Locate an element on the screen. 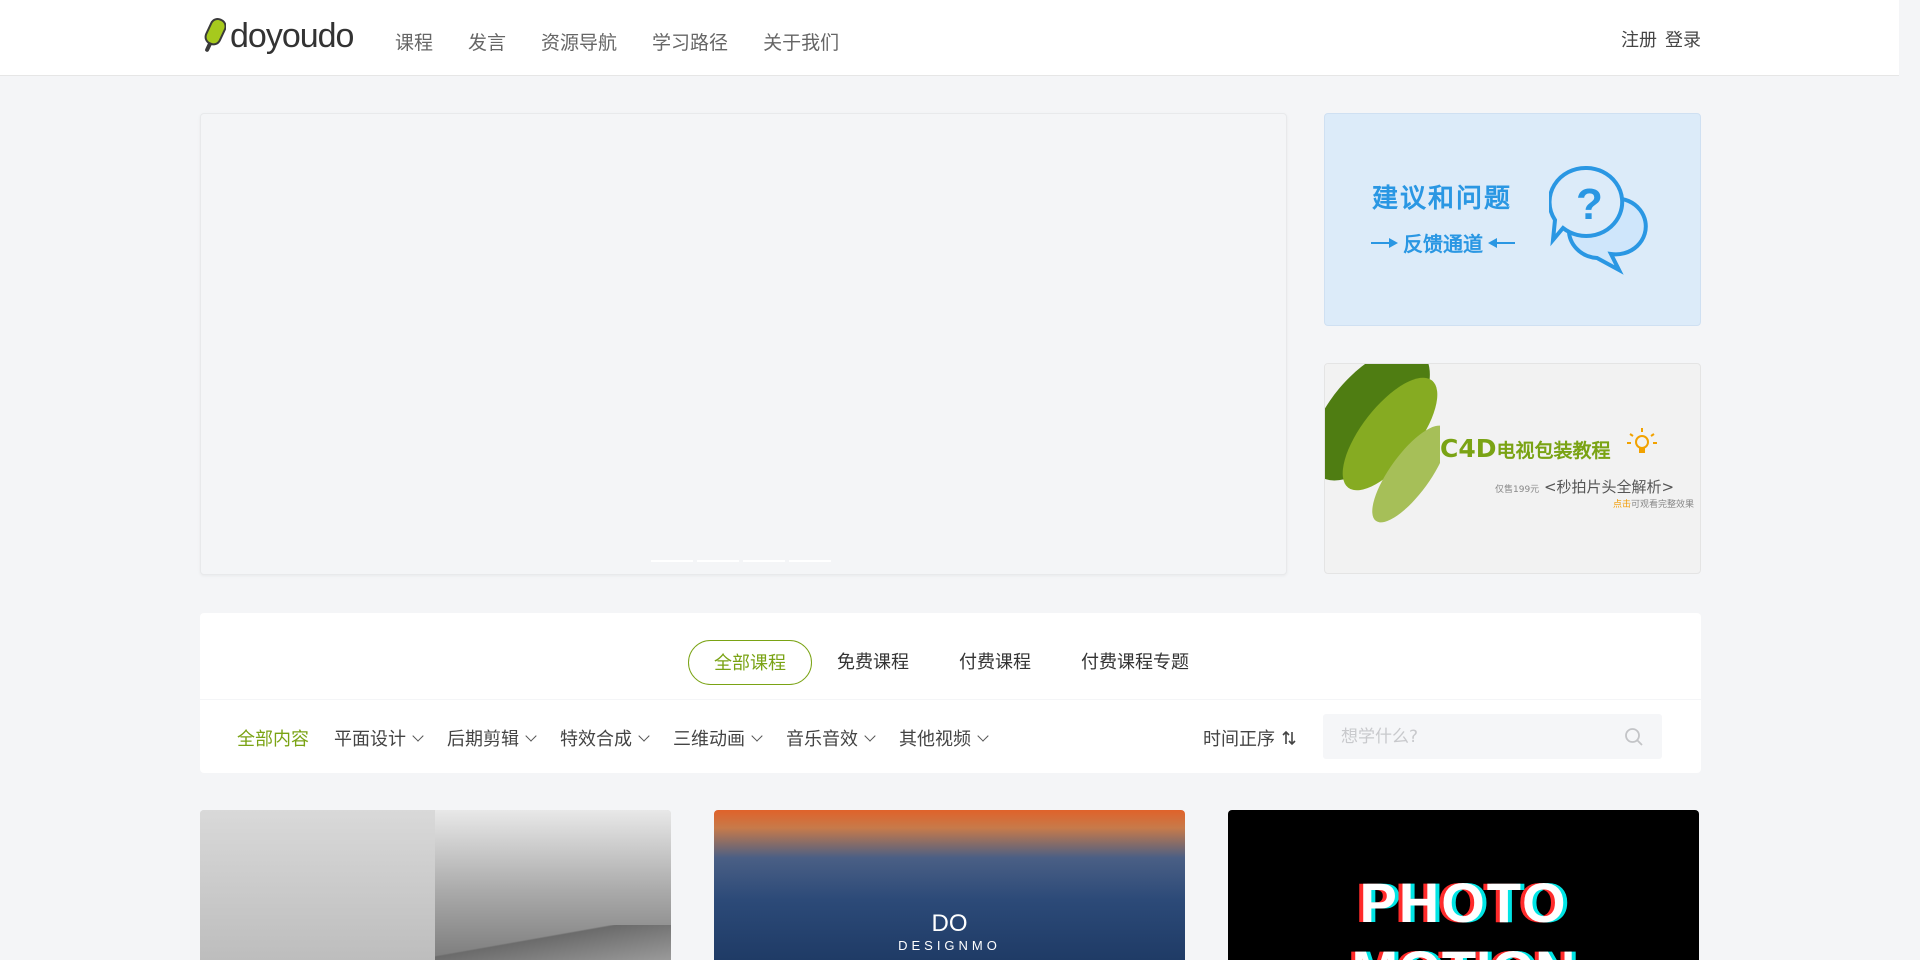 This screenshot has width=1920, height=960. tab-paid-courses: 付费课程 is located at coordinates (995, 662).